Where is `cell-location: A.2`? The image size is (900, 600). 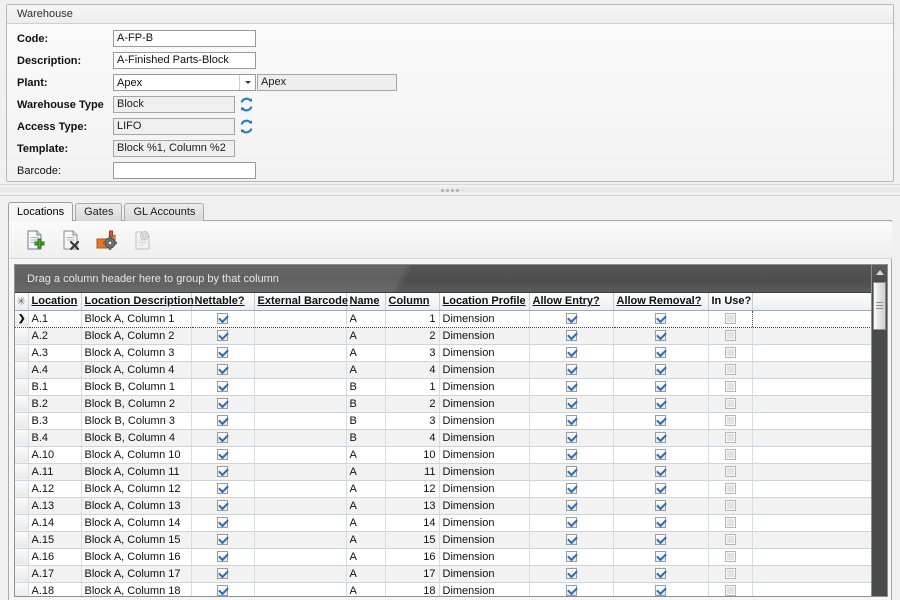
cell-location: A.2 is located at coordinates (55, 336).